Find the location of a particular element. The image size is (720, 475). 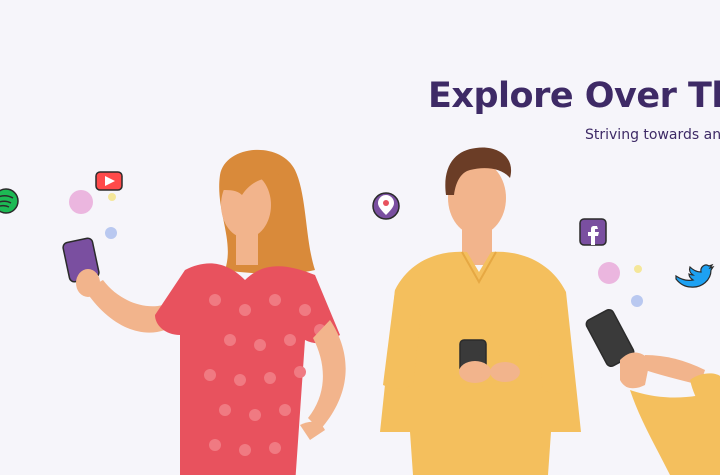

youtube-icon is located at coordinates (109, 181).